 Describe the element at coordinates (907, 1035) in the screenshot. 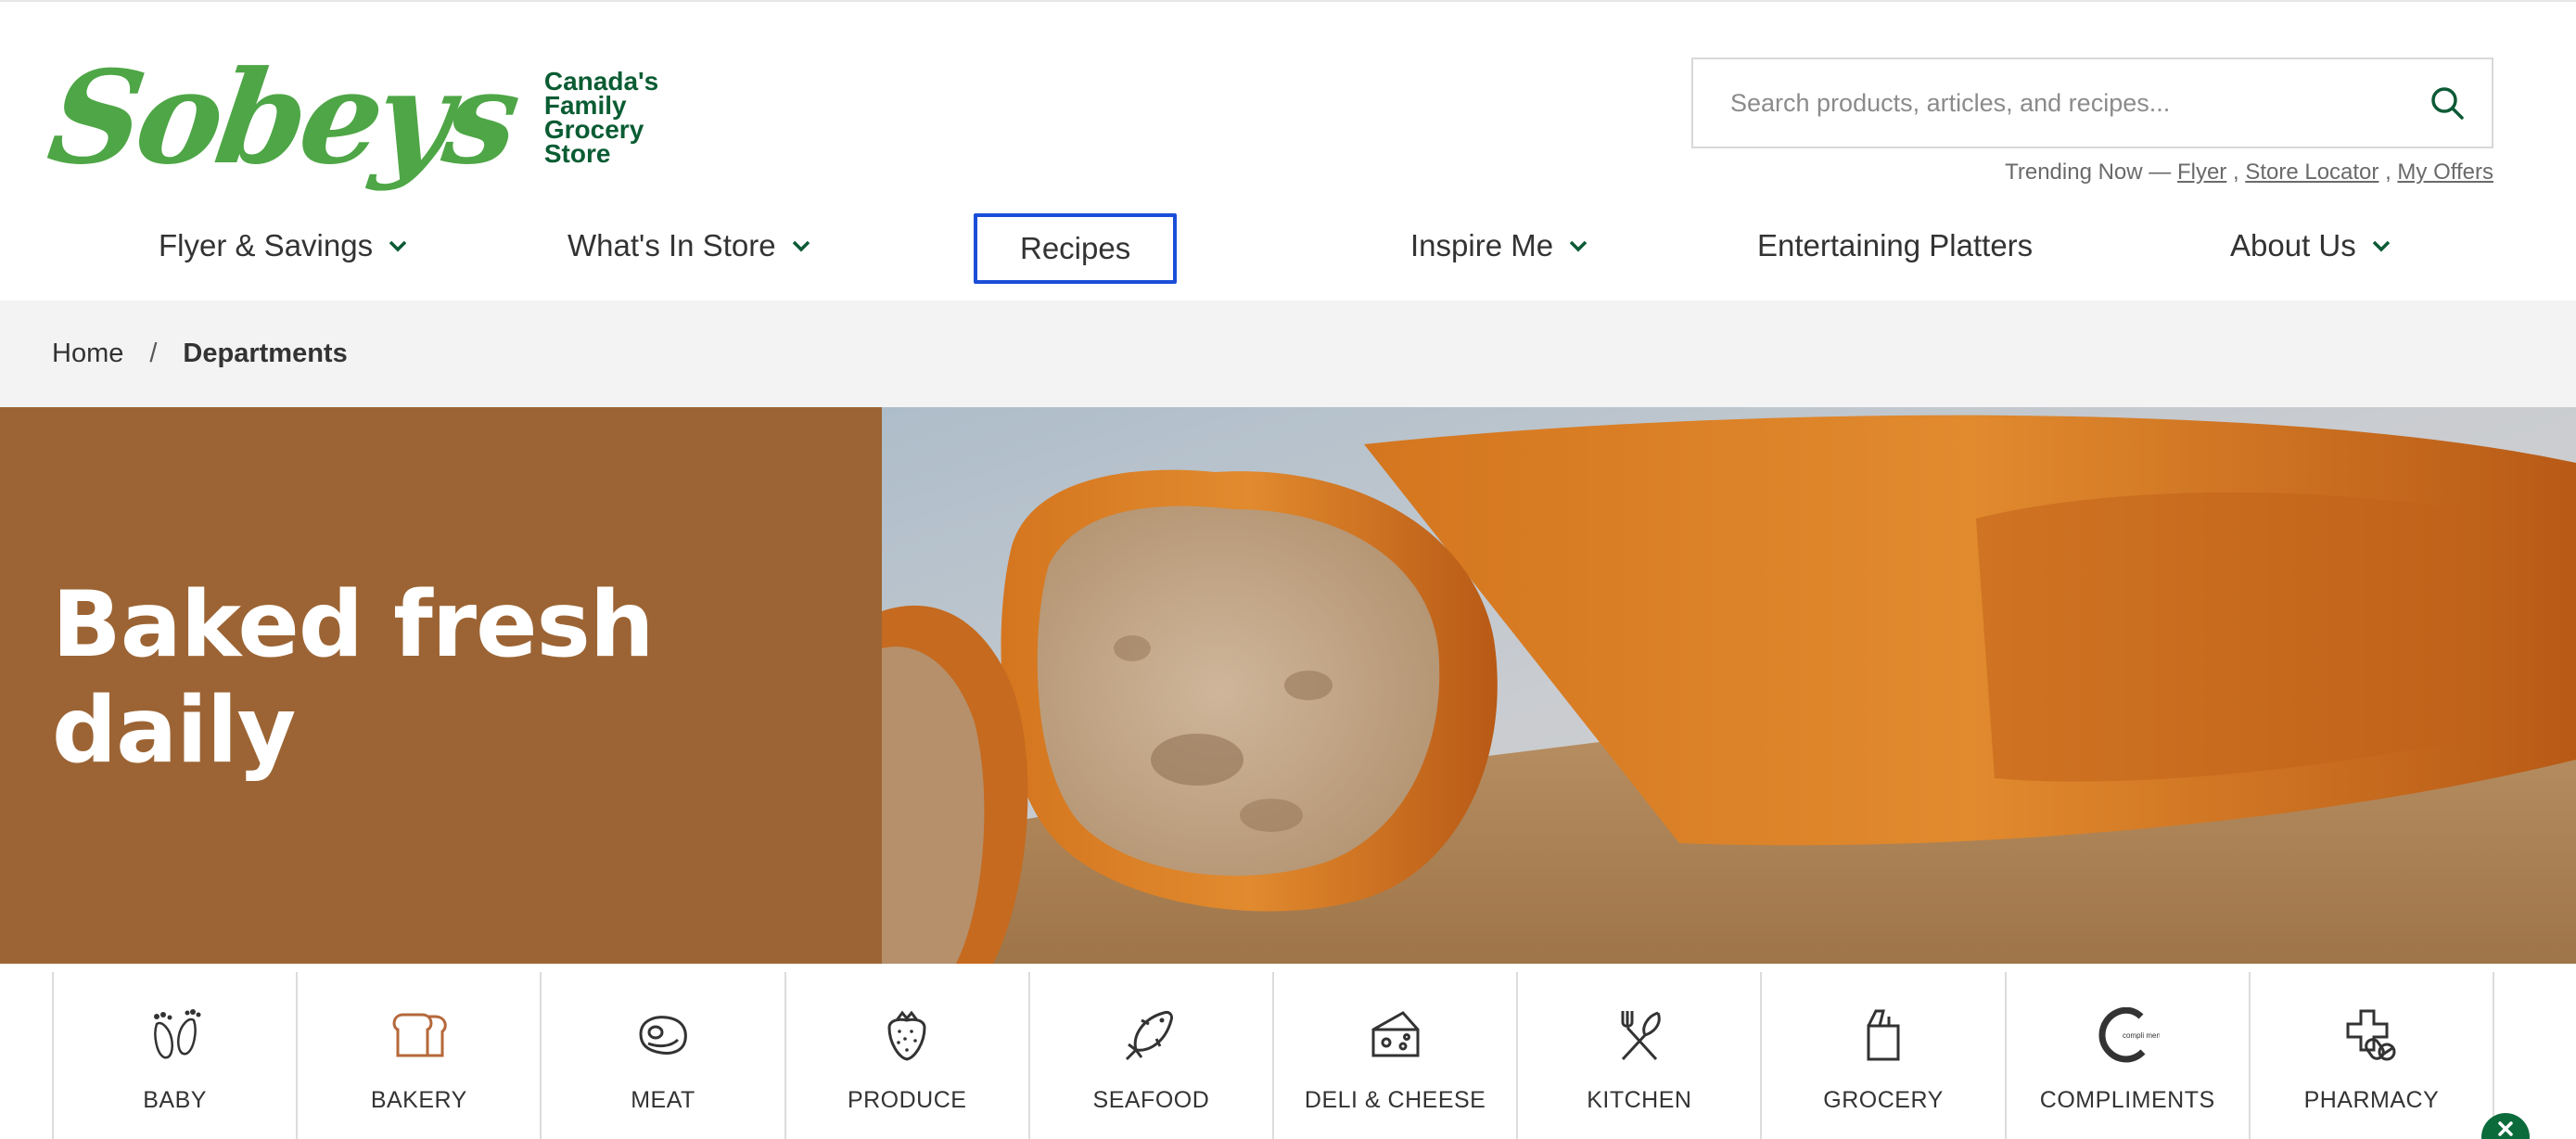

I see `strawberry-icon` at that location.